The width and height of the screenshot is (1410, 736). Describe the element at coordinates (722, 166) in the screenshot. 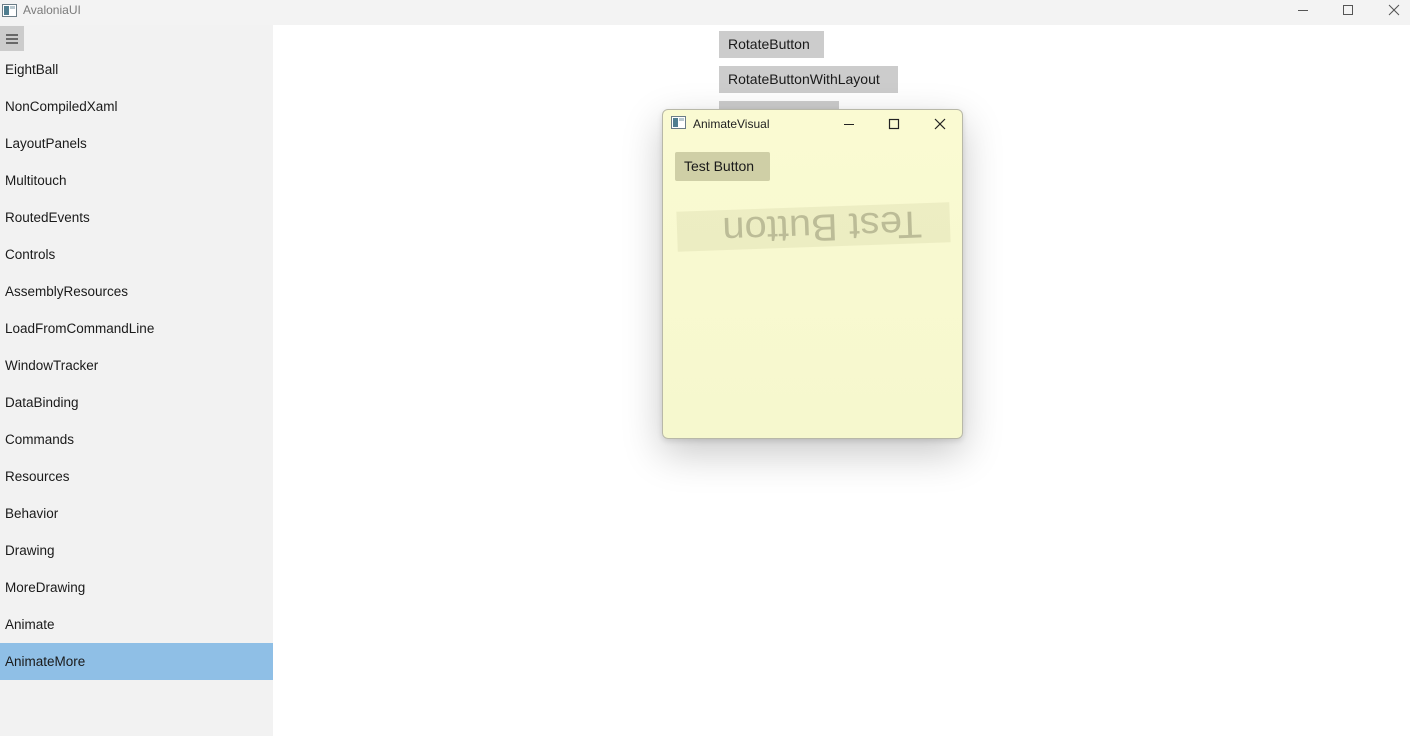

I see `test-button: Test Button` at that location.